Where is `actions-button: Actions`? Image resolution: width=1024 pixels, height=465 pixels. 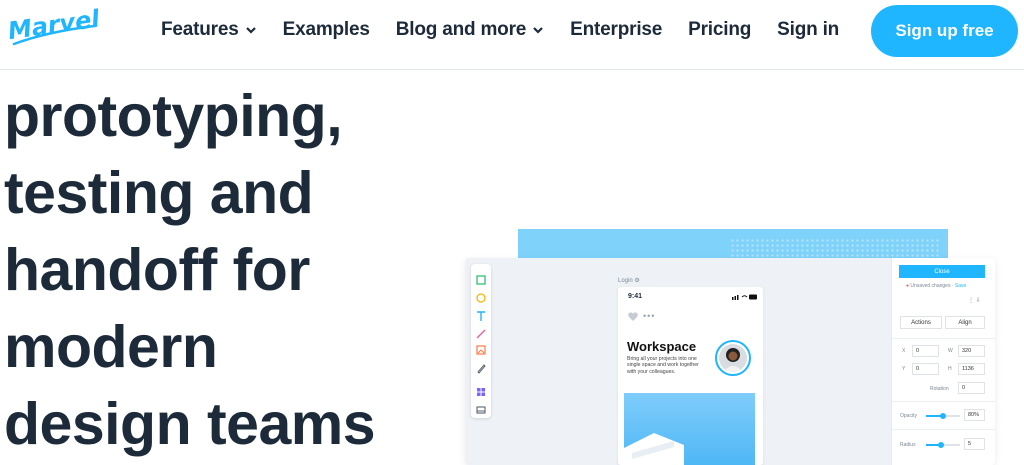 actions-button: Actions is located at coordinates (921, 322).